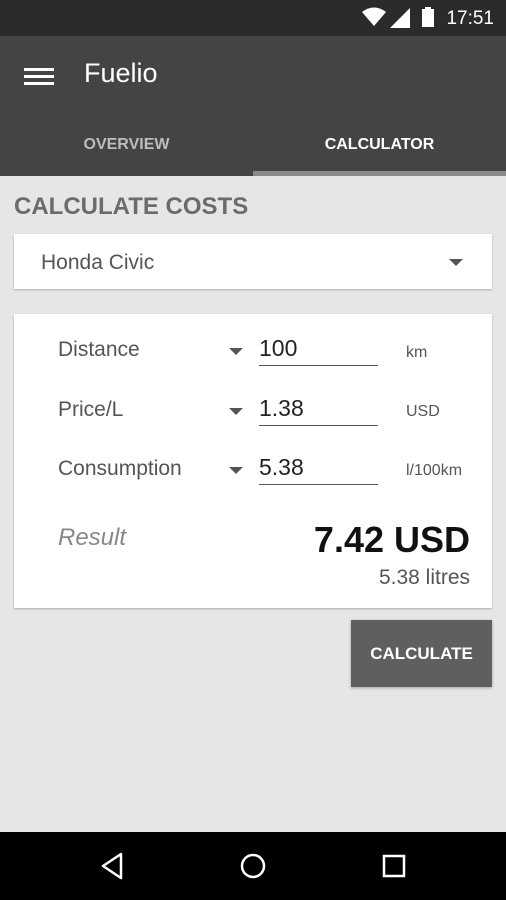 The width and height of the screenshot is (506, 900). What do you see at coordinates (90, 410) in the screenshot?
I see `price-label-dropdown: Price/L` at bounding box center [90, 410].